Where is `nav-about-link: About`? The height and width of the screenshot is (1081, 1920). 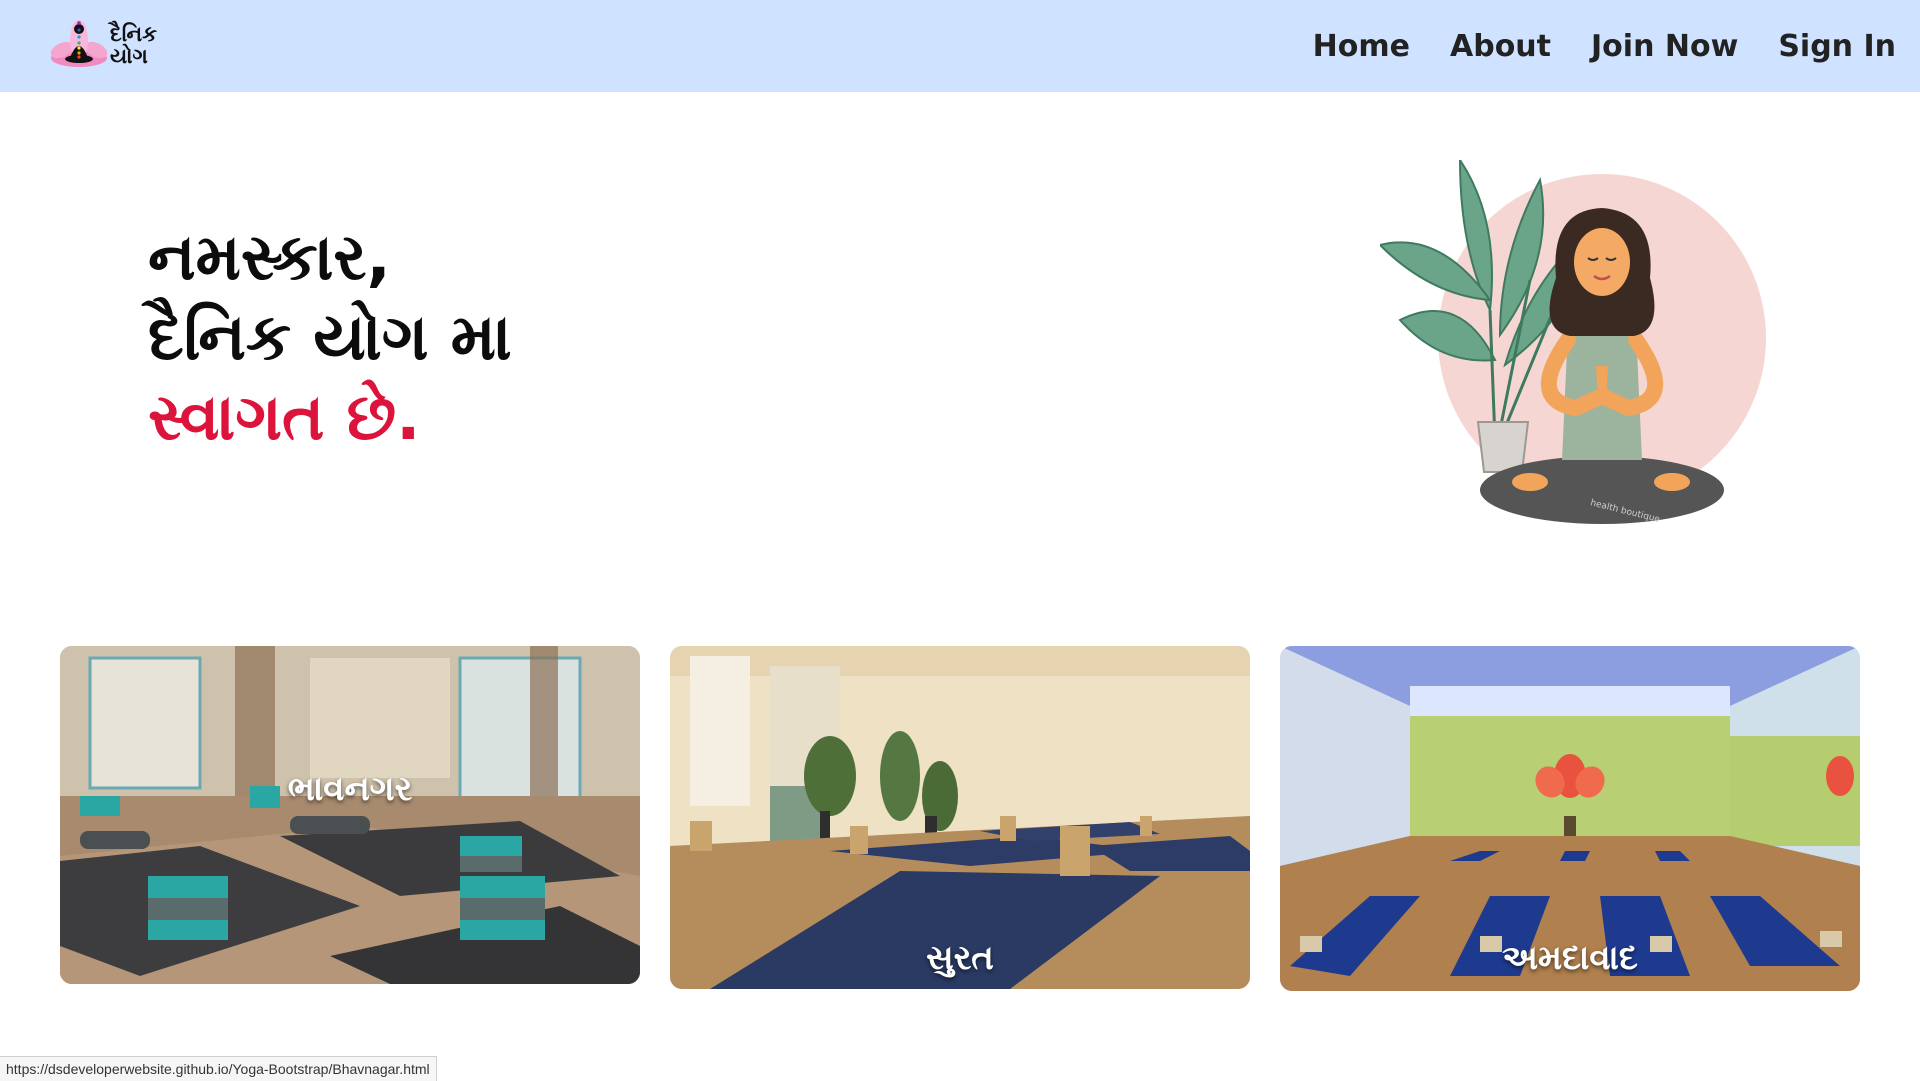
nav-about-link: About is located at coordinates (1500, 46).